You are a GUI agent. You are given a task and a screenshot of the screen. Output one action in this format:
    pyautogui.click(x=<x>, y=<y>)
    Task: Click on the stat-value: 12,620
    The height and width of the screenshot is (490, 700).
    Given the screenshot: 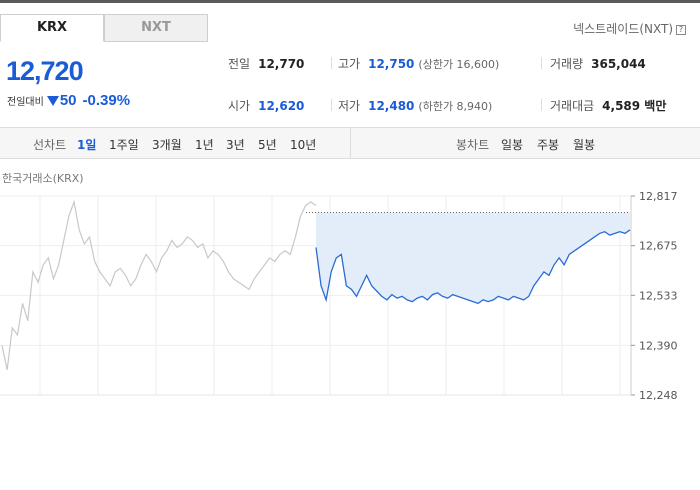 What is the action you would take?
    pyautogui.click(x=281, y=106)
    